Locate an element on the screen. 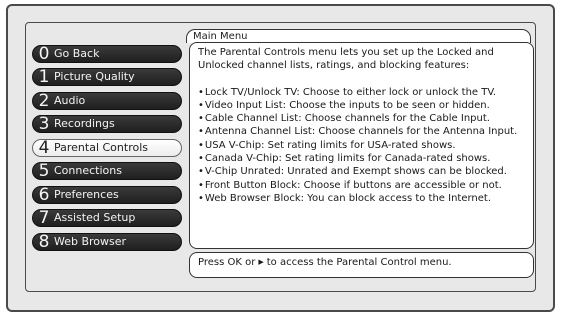  right-triangle-icon: ▶ is located at coordinates (261, 262).